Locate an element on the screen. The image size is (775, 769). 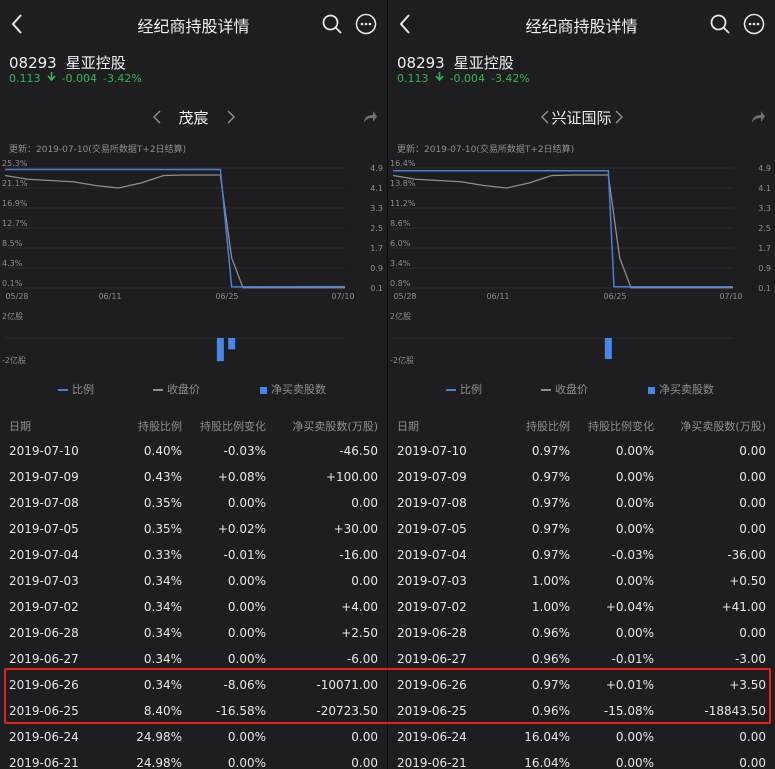
row-date: 2019-07-08 is located at coordinates (432, 503).